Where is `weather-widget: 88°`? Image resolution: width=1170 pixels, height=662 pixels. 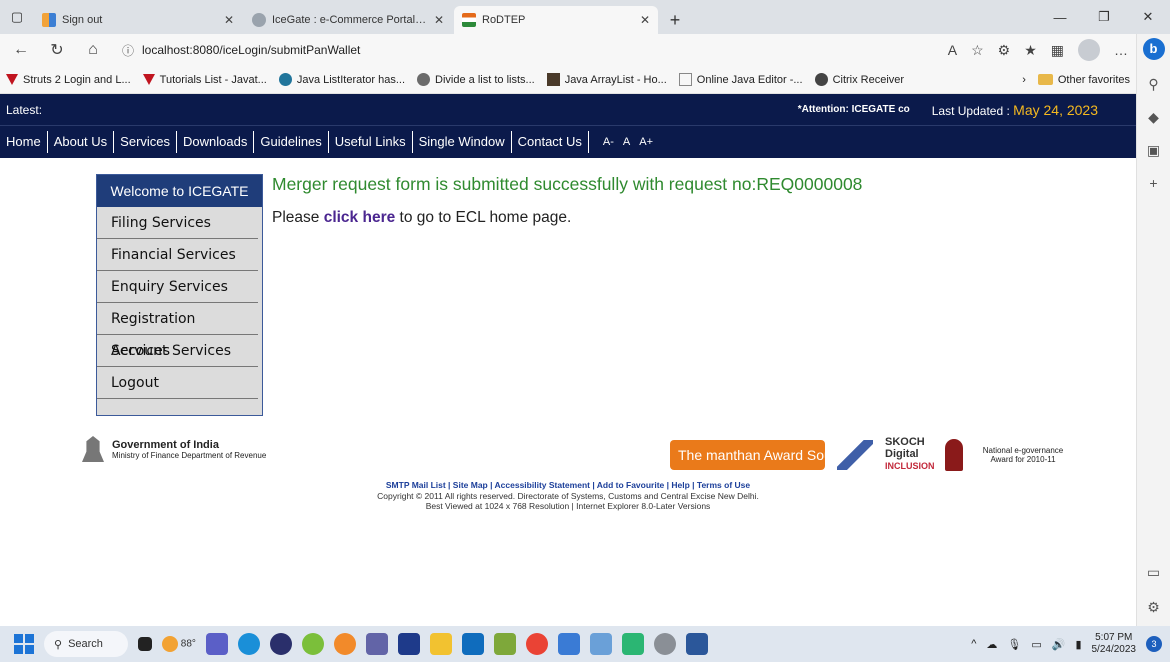 weather-widget: 88° is located at coordinates (179, 644).